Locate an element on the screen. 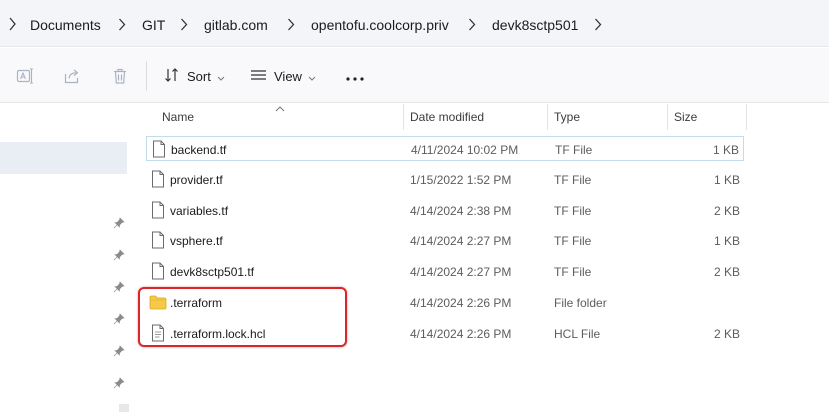  file-row: provider.tf 1/15/2022 1:52 PM TF File 1 KB is located at coordinates (445, 179).